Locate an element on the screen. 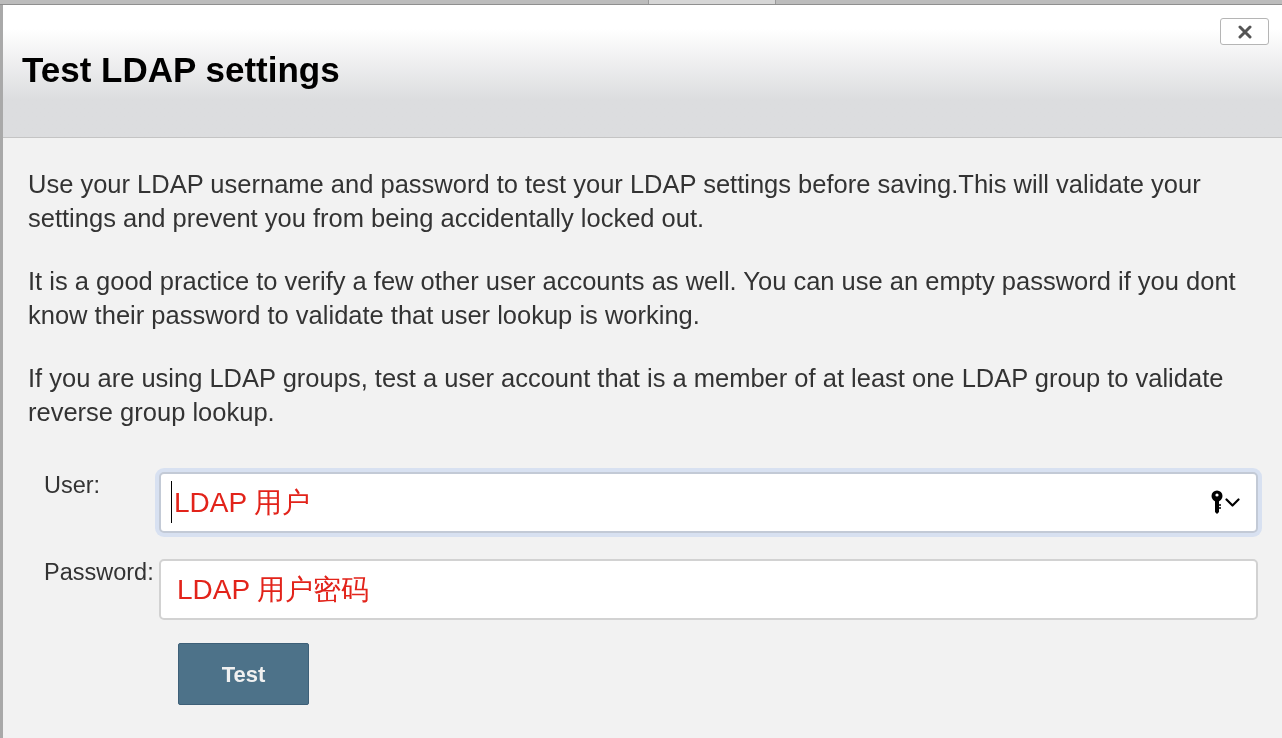 The image size is (1282, 738). password-field: LDAP 用户密码 is located at coordinates (708, 589).